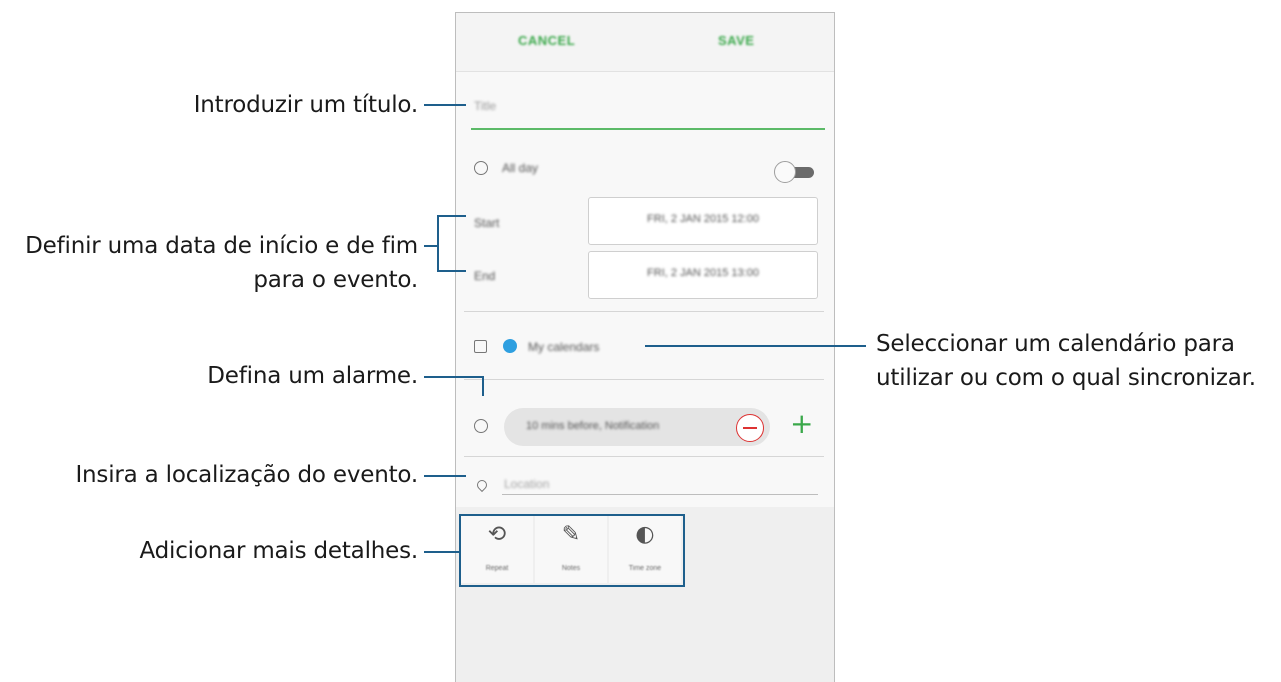 The image size is (1281, 682). Describe the element at coordinates (736, 40) in the screenshot. I see `save-button: SAVE` at that location.